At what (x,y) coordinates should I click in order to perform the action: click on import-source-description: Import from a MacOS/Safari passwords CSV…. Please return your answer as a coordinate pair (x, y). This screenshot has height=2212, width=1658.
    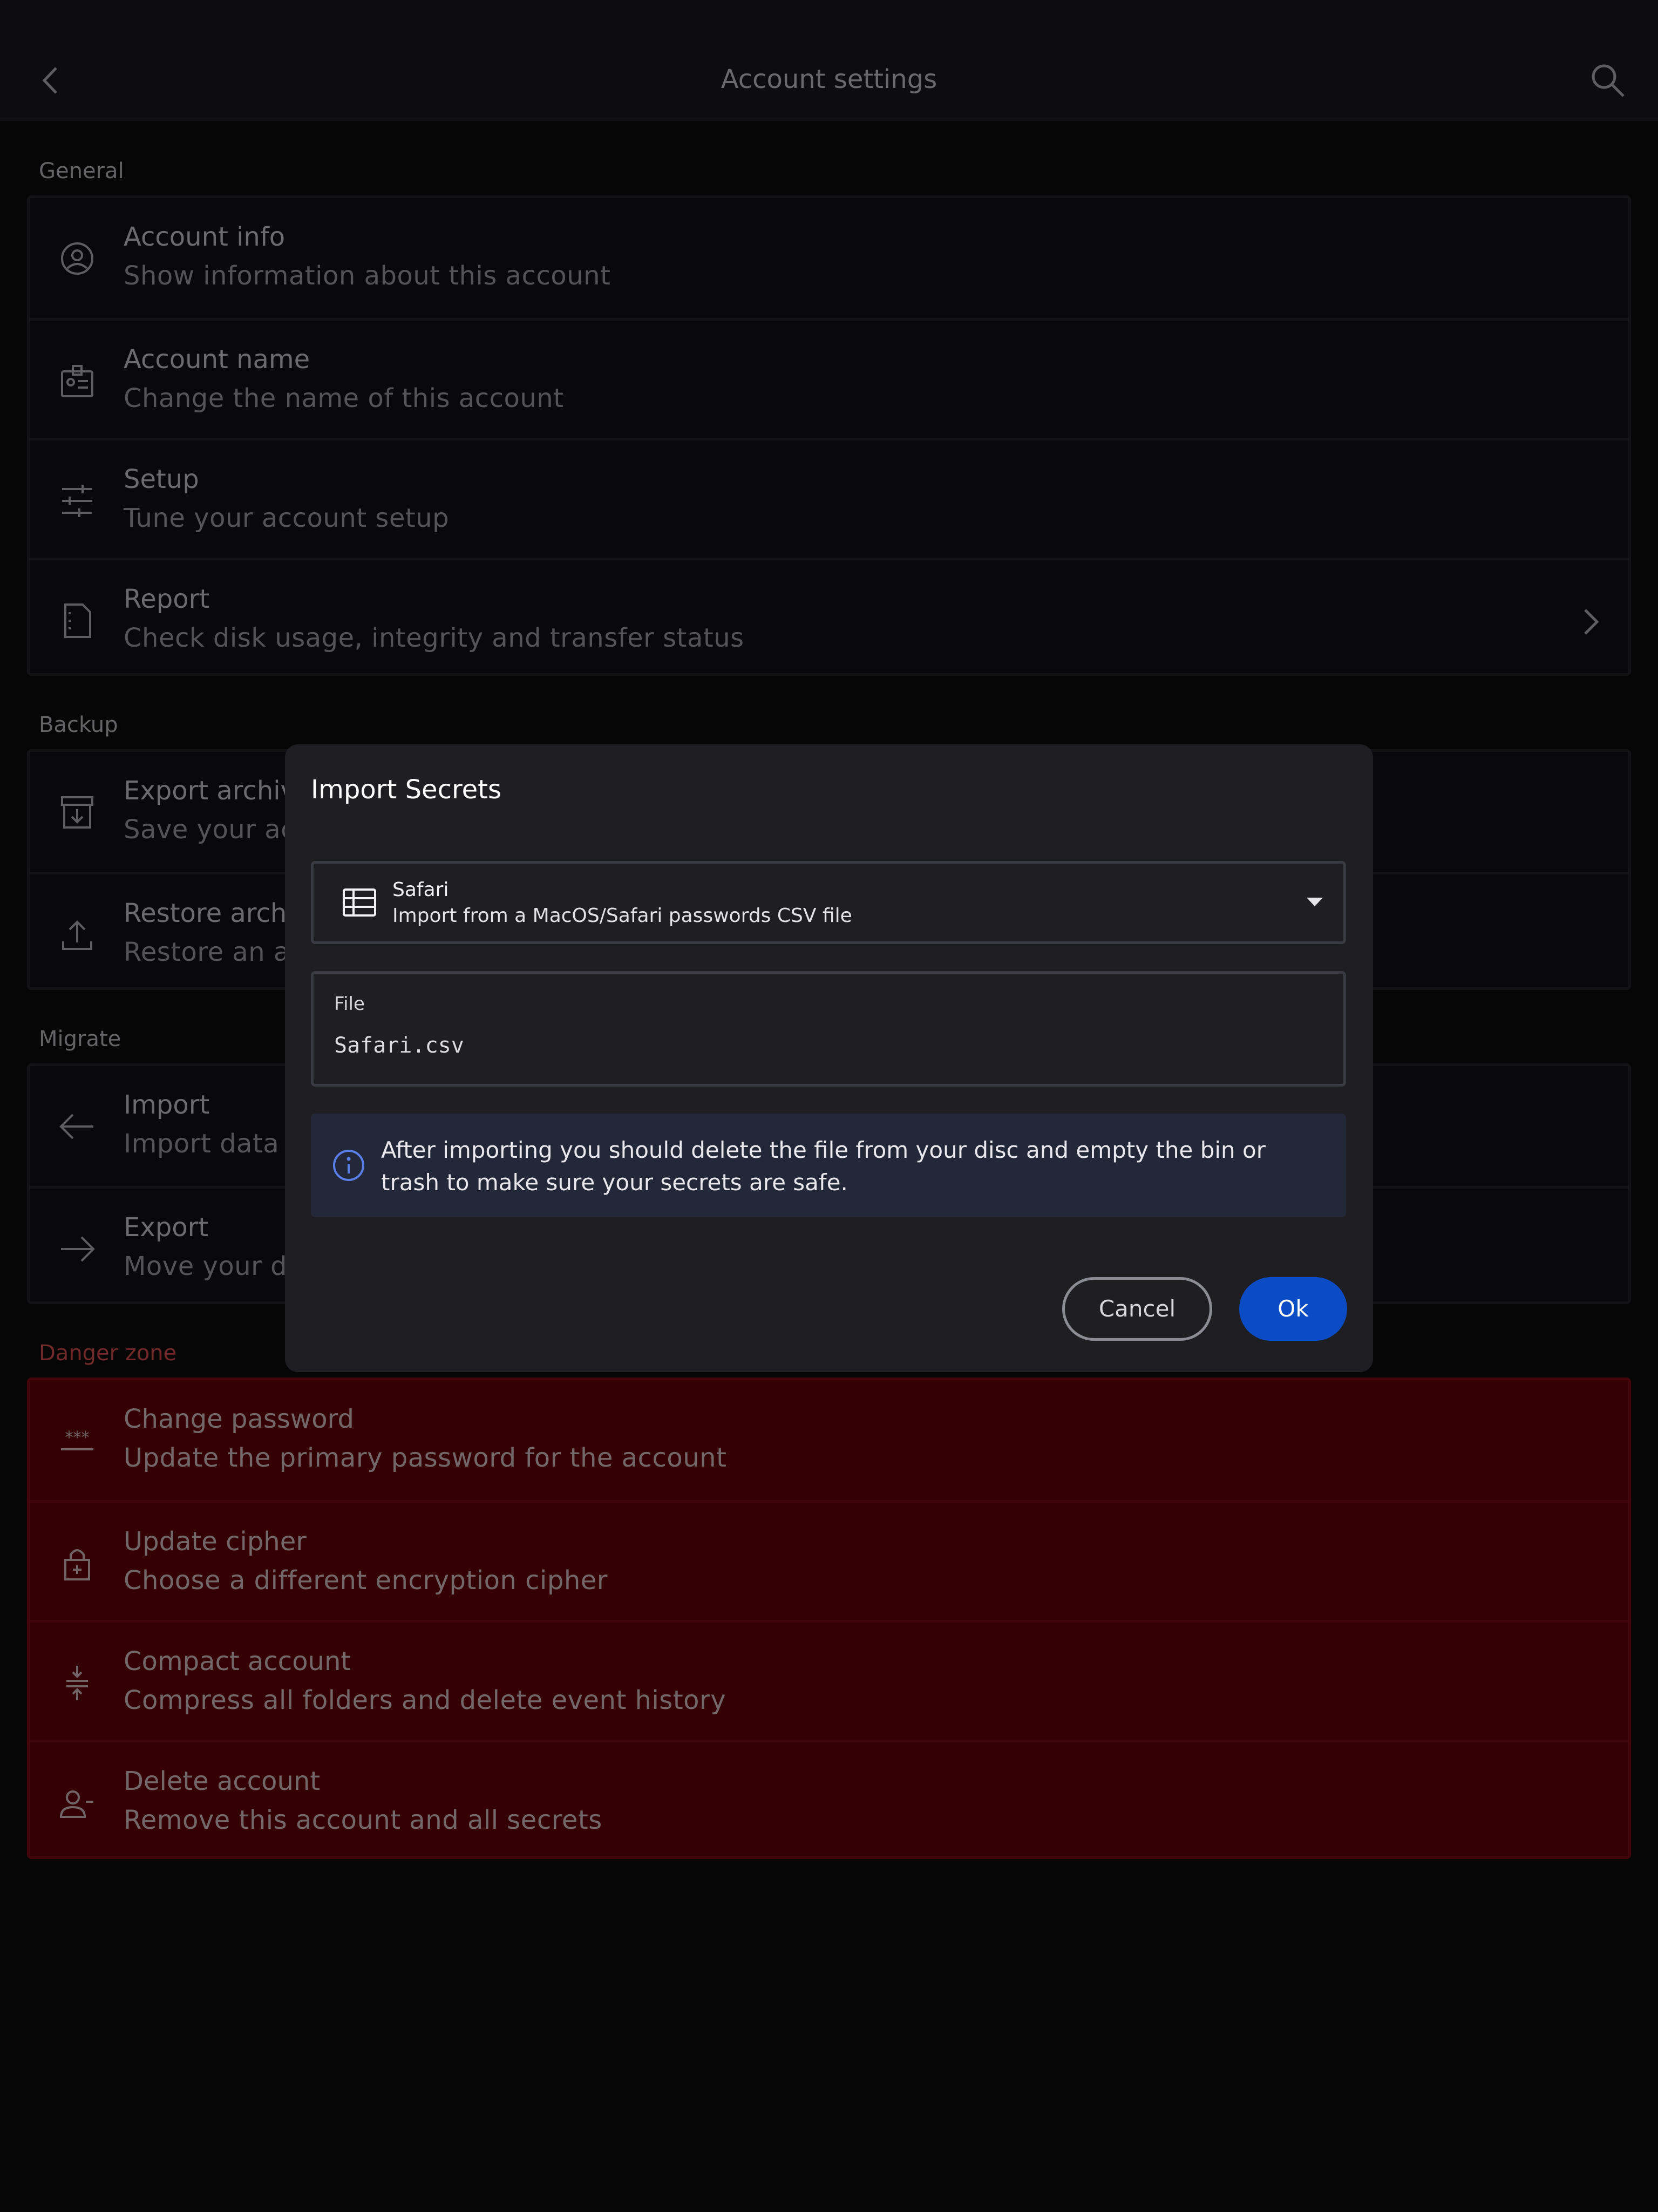
    Looking at the image, I should click on (622, 916).